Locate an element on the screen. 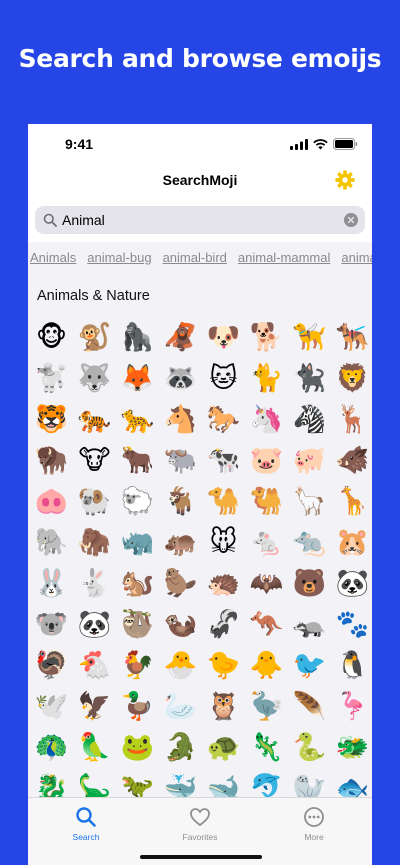  emoji-cell: 🦛 is located at coordinates (180, 542).